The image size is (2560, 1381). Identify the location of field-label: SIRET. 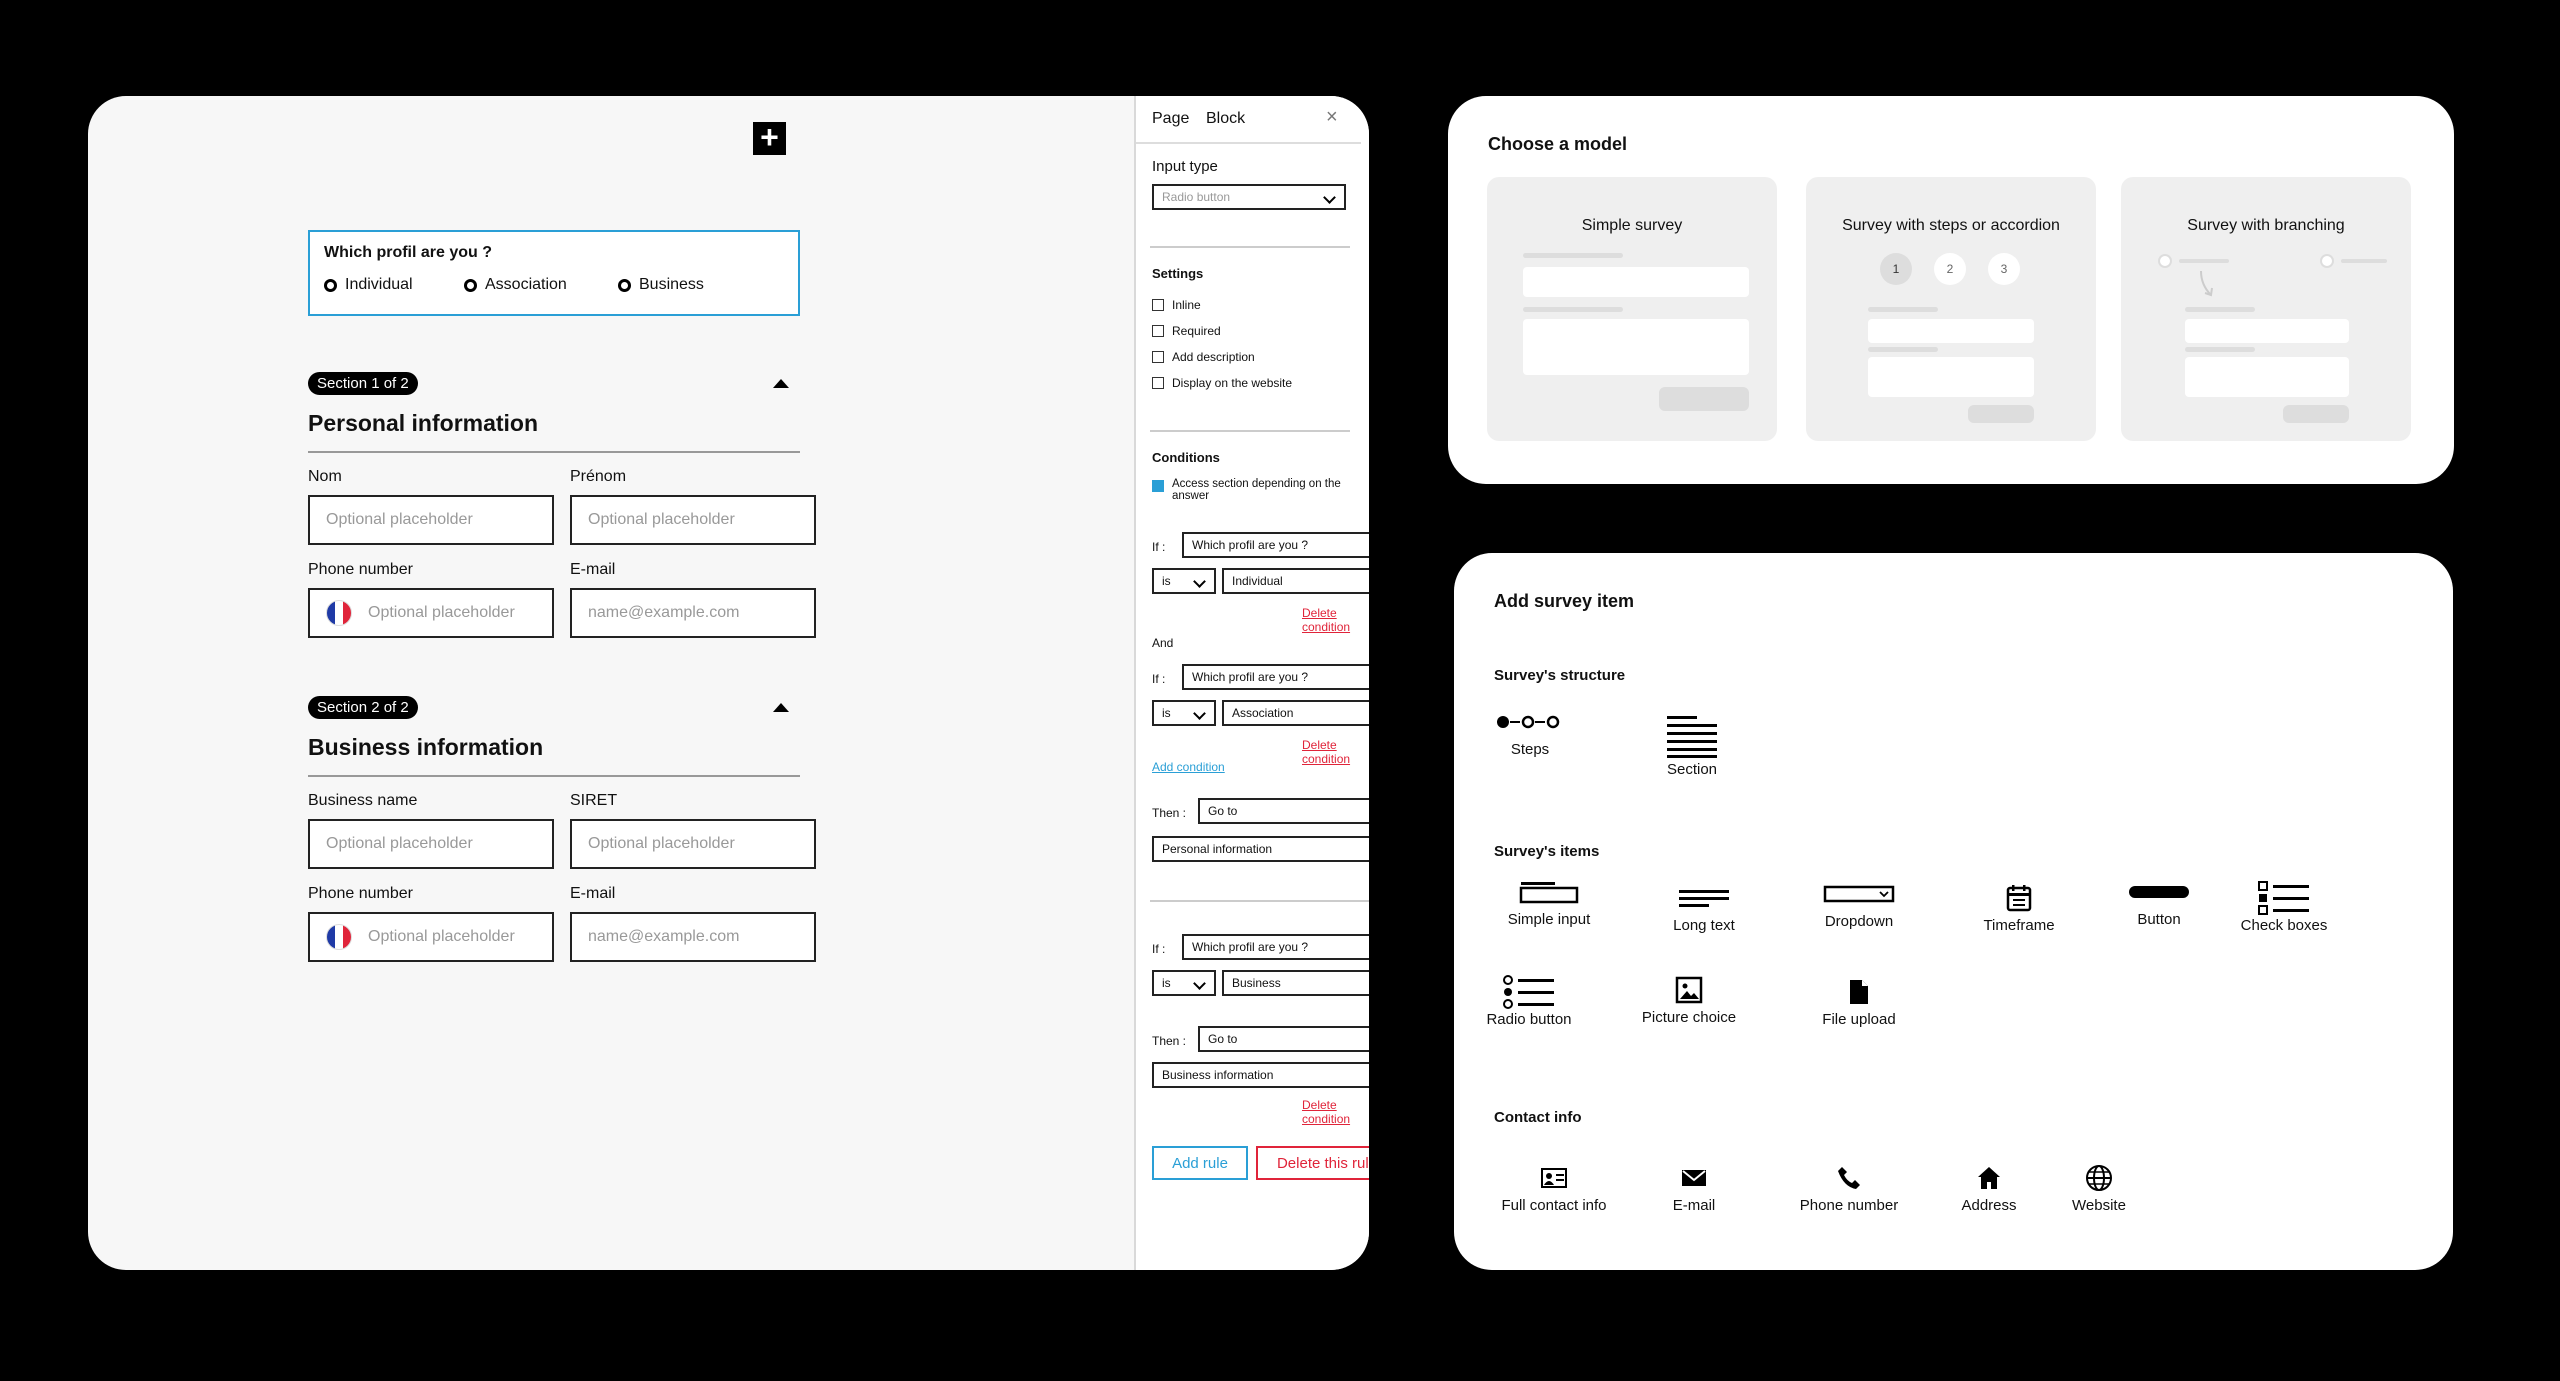
(594, 800).